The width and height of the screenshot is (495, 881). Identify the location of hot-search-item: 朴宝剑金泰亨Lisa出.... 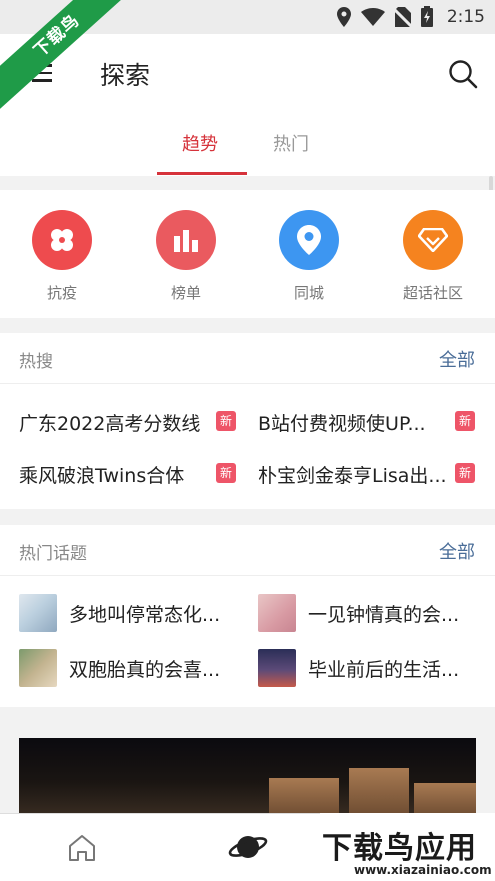
(352, 474).